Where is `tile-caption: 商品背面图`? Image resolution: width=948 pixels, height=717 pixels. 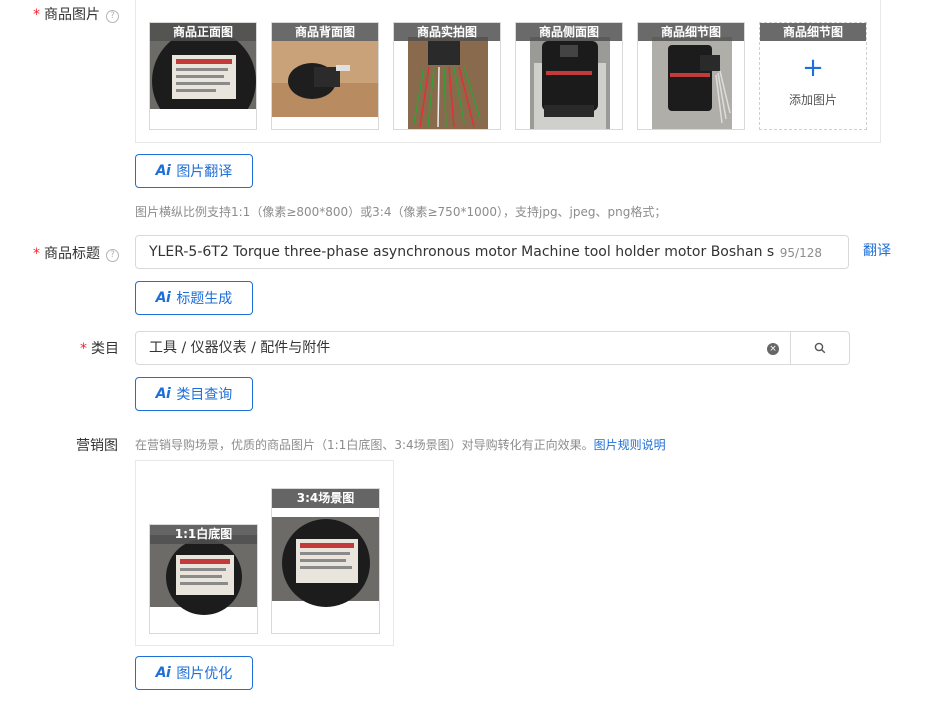
tile-caption: 商品背面图 is located at coordinates (325, 32).